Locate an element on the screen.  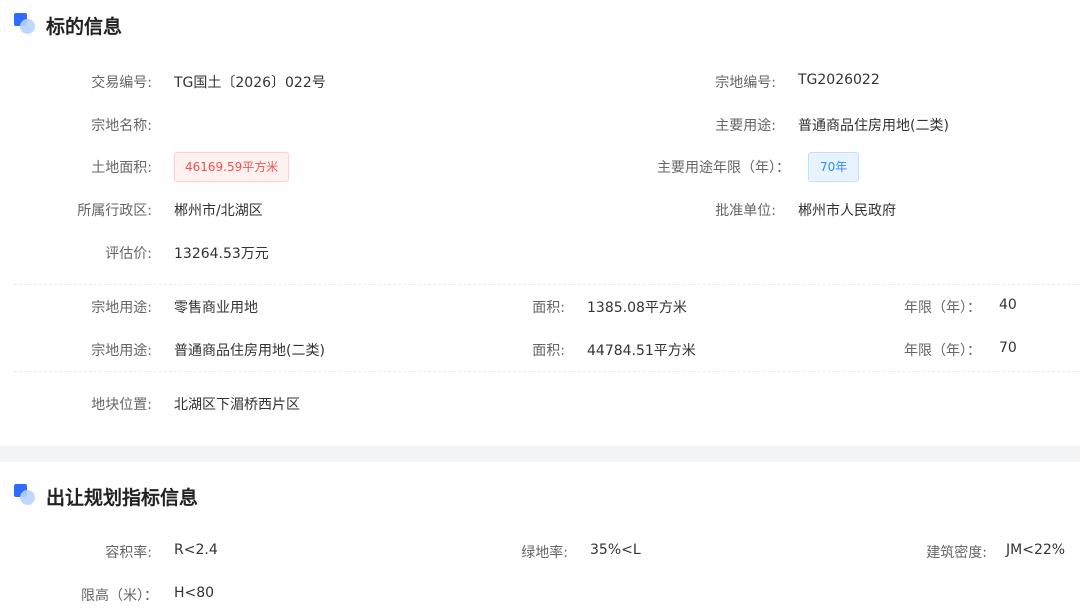
green-rate-value: 35%<L is located at coordinates (615, 550).